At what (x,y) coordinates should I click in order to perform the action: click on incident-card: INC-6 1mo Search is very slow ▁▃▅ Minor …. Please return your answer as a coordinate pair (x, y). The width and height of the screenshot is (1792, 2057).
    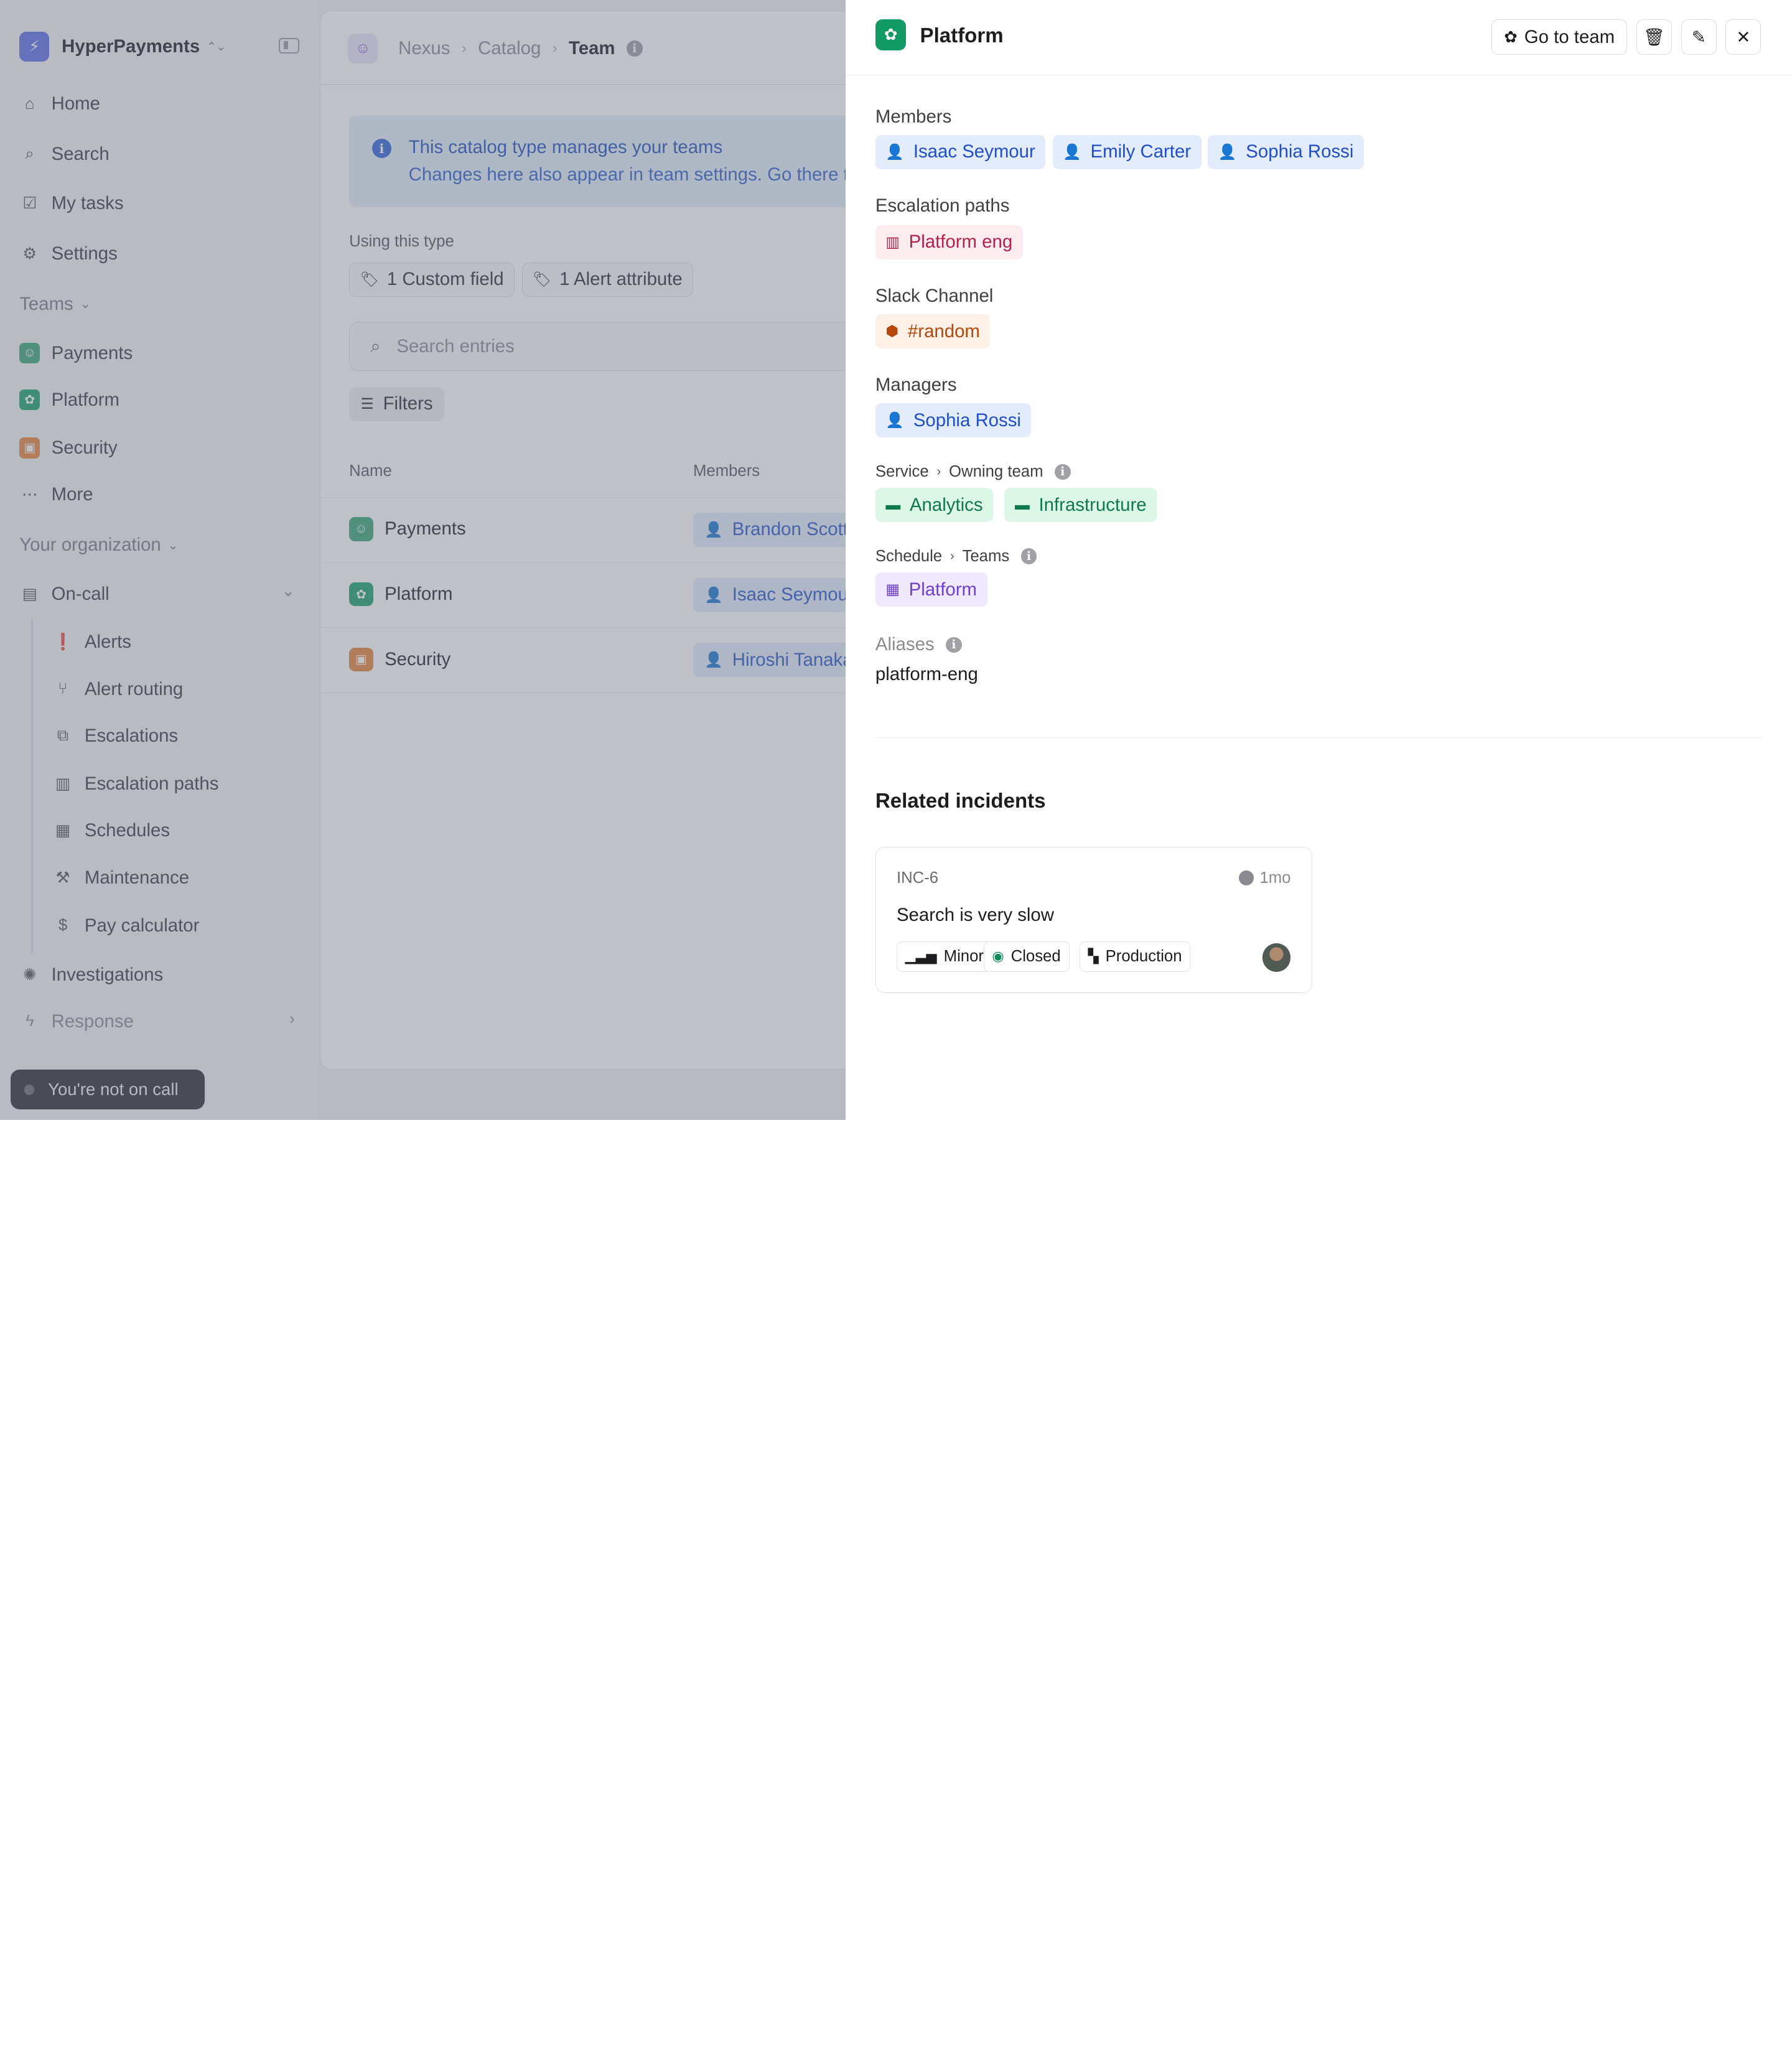
    Looking at the image, I should click on (1094, 920).